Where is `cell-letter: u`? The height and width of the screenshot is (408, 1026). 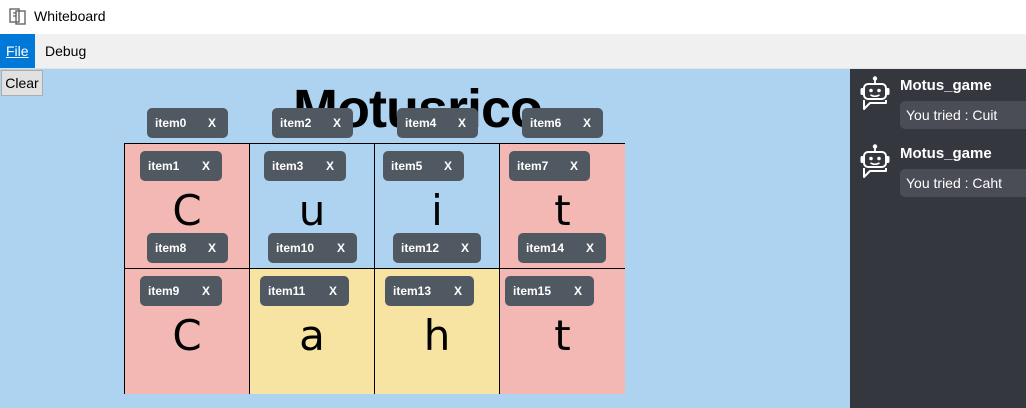 cell-letter: u is located at coordinates (312, 210).